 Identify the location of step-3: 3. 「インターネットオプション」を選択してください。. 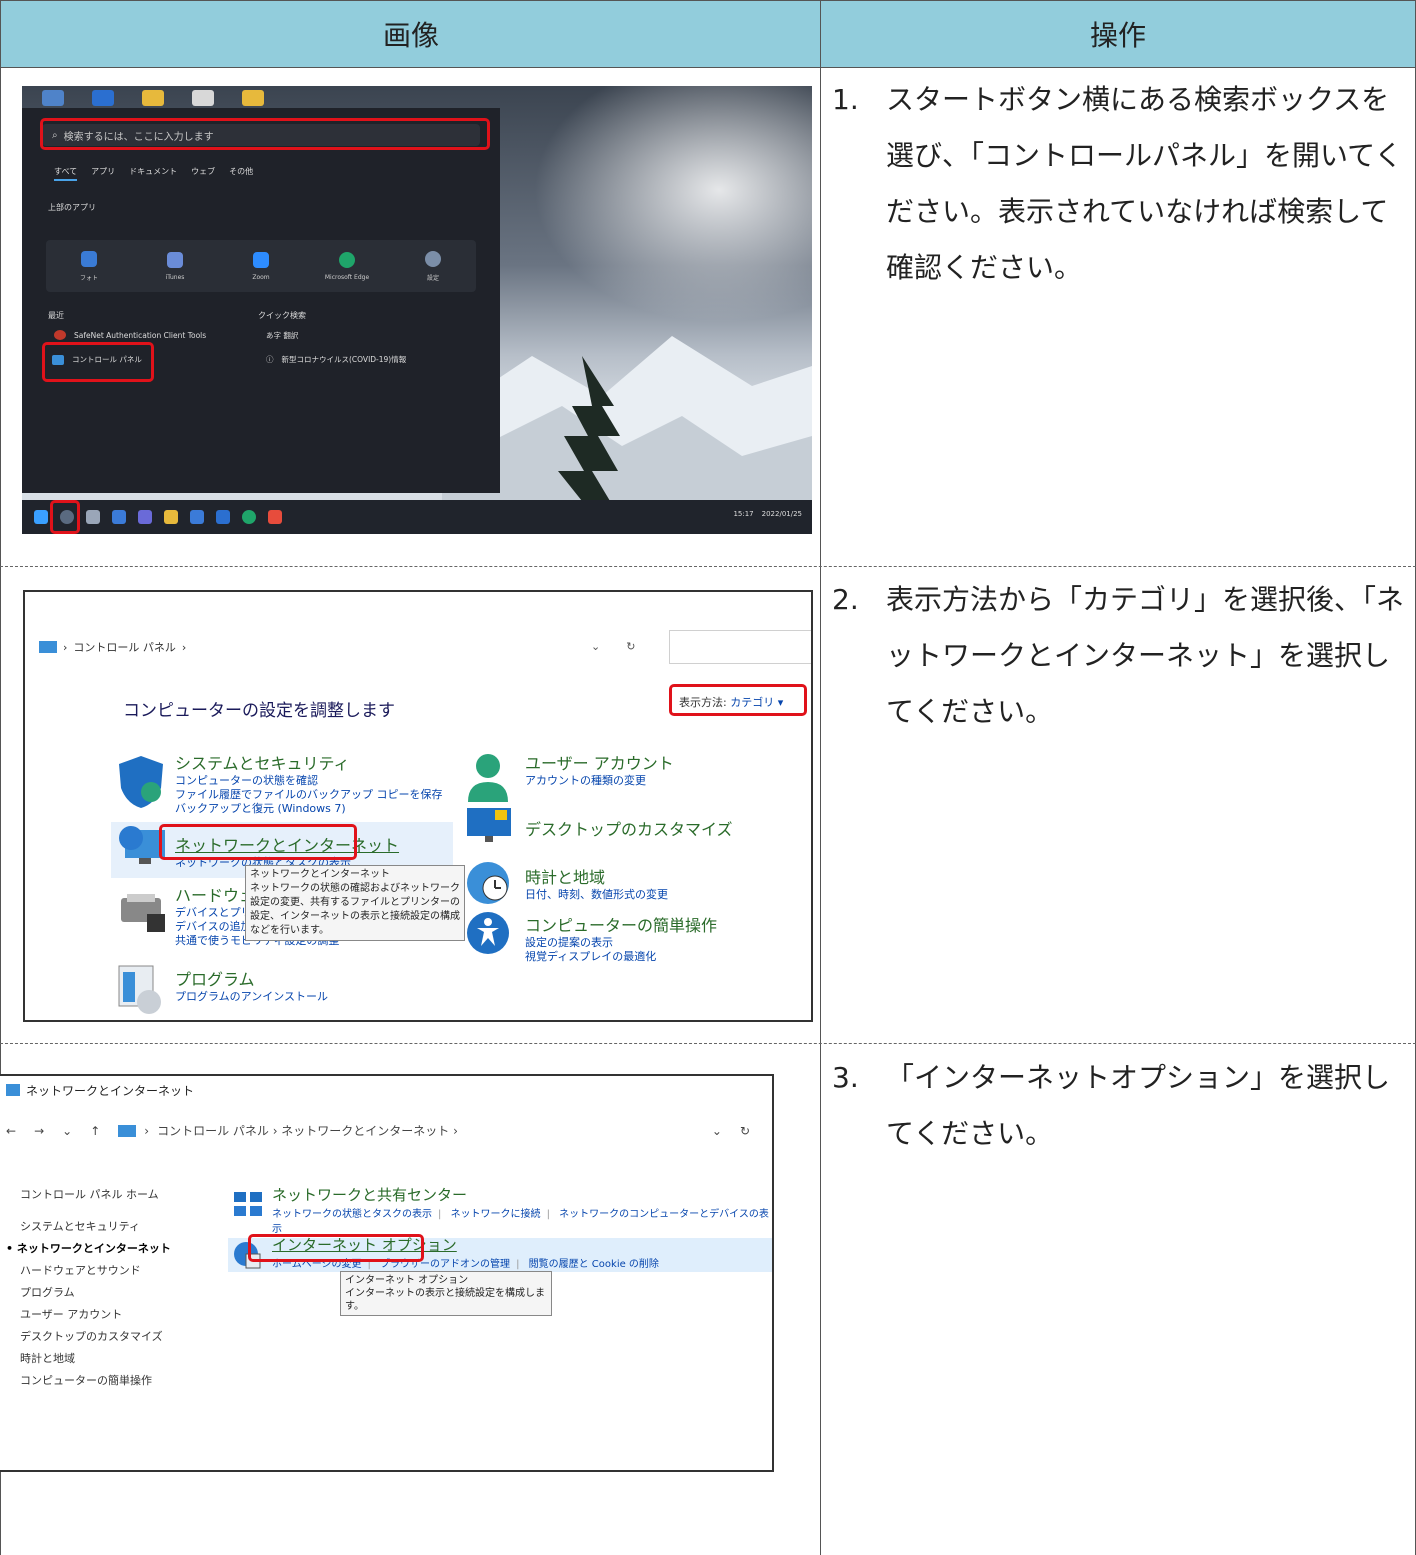
(1117, 1110).